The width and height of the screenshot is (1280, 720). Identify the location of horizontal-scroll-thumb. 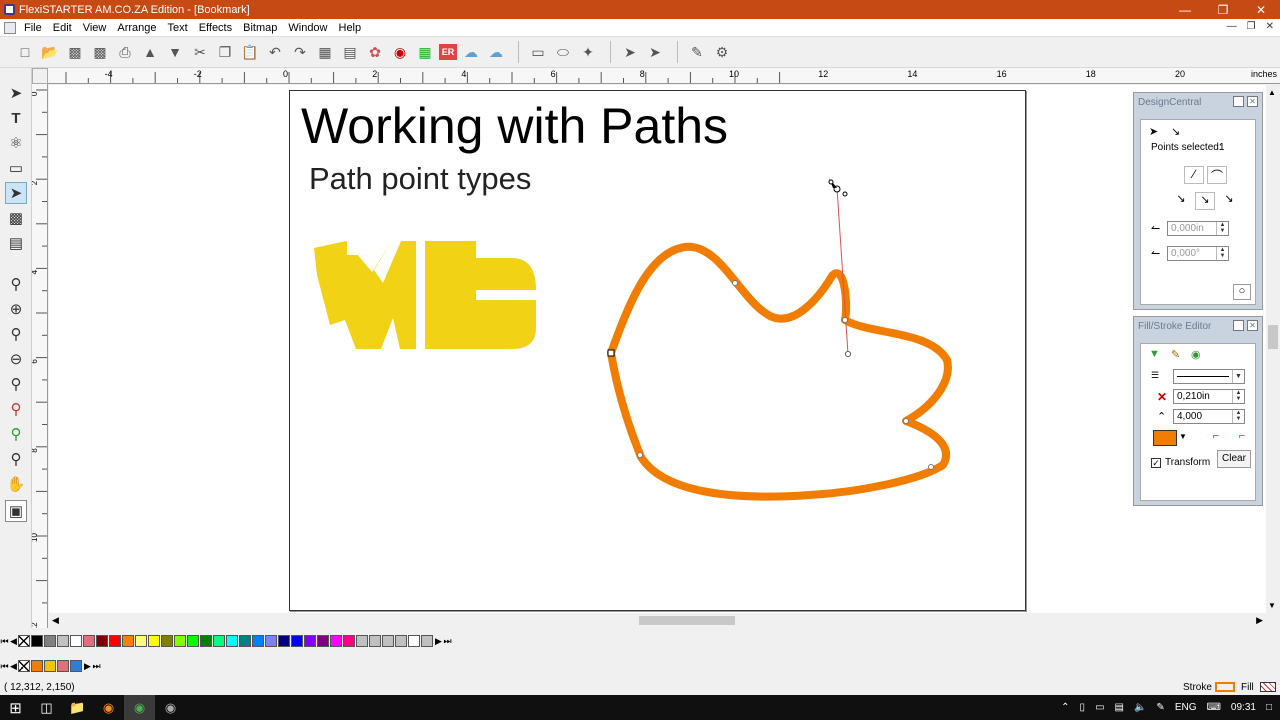
(687, 620).